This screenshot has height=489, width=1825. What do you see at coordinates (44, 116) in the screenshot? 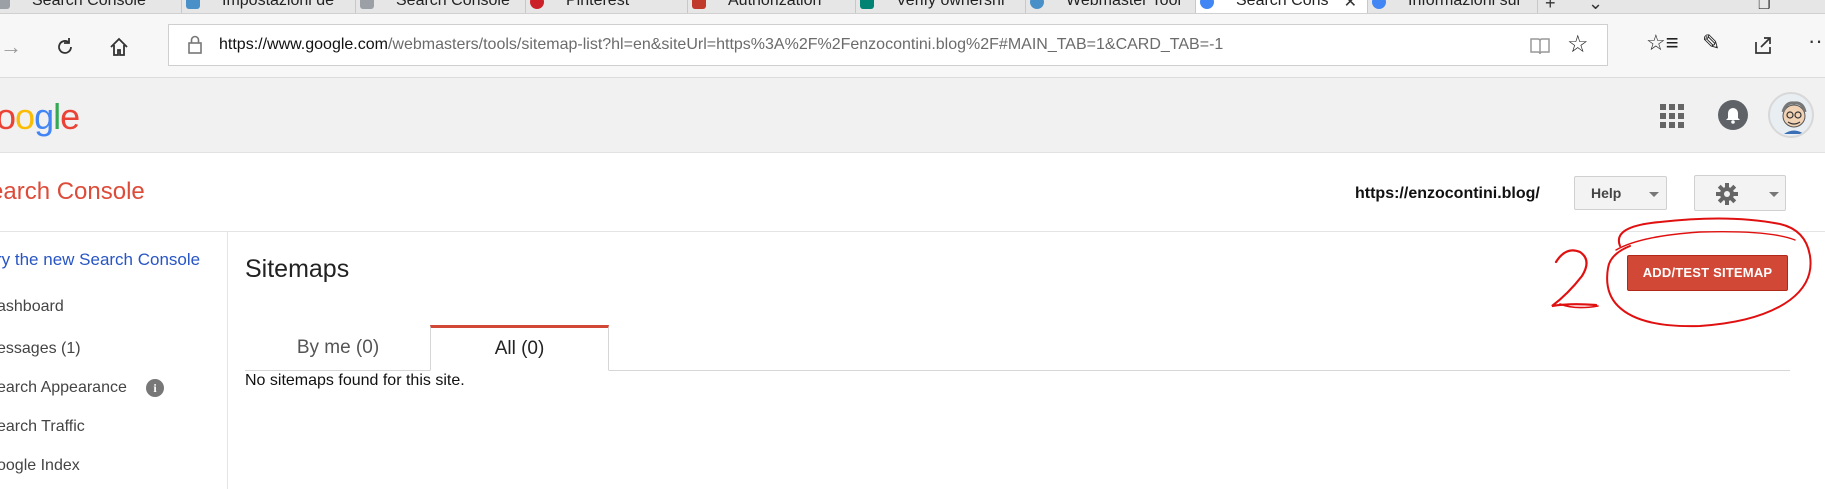
I see `google-logo-letter: g` at bounding box center [44, 116].